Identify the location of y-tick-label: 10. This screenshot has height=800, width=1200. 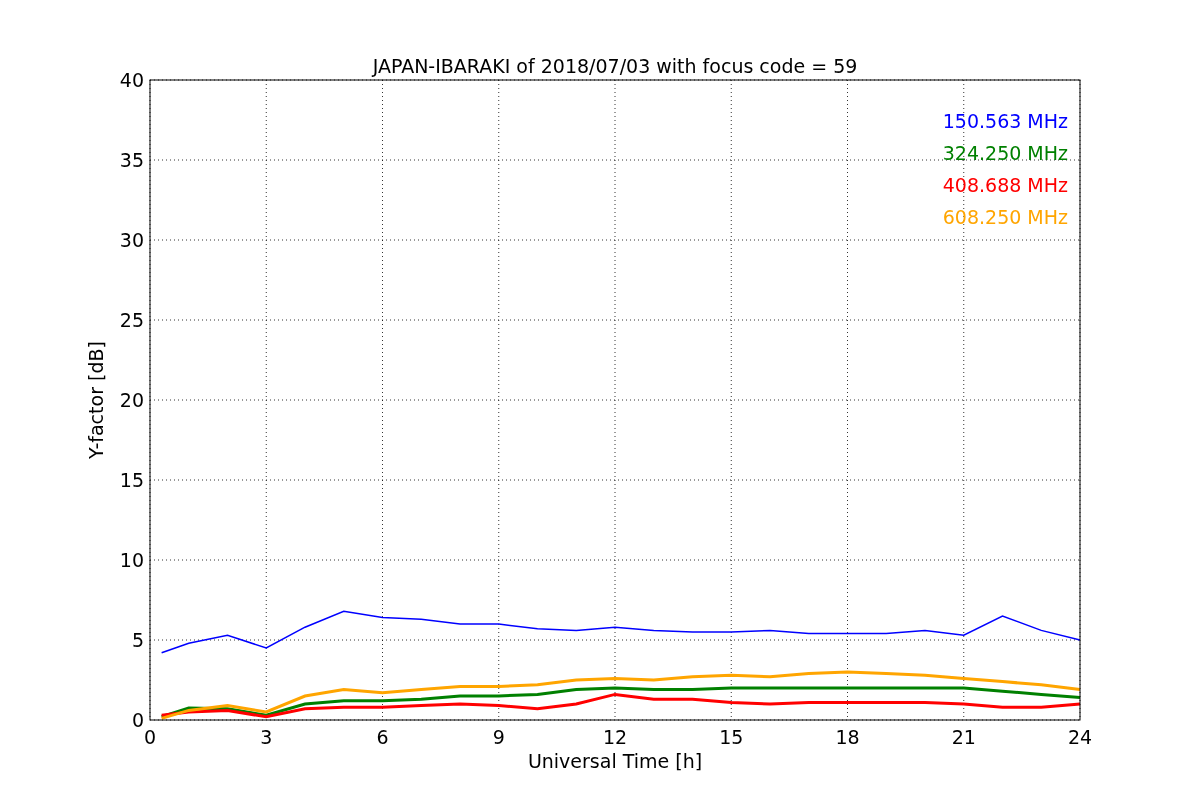
(131, 560).